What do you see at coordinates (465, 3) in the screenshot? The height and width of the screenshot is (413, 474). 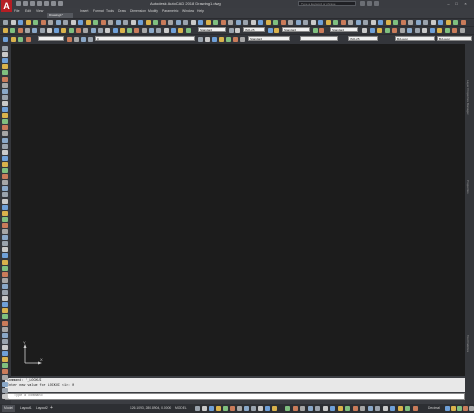 I see `close-button: ×` at bounding box center [465, 3].